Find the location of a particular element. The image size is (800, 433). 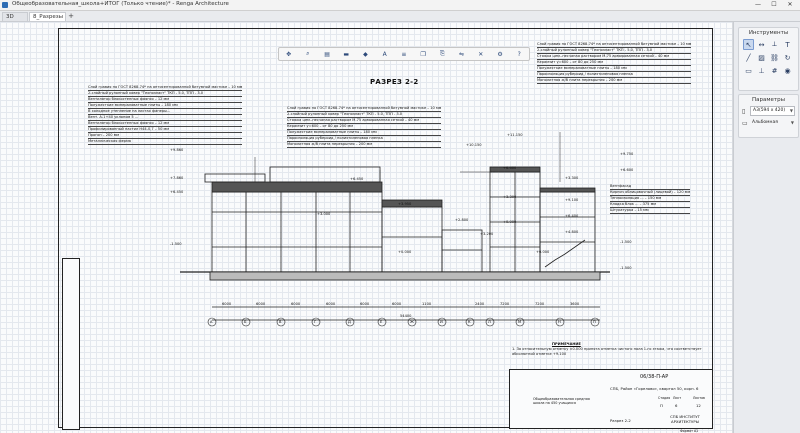

settings-icon: ⚙ is located at coordinates (500, 54).